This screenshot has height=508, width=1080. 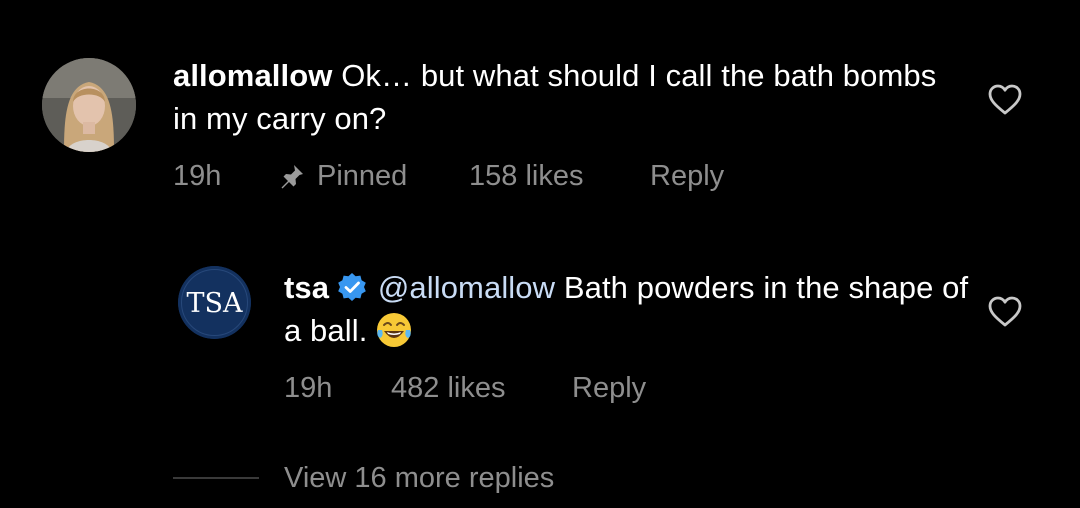 I want to click on tsa-logo: TSA, so click(x=214, y=302).